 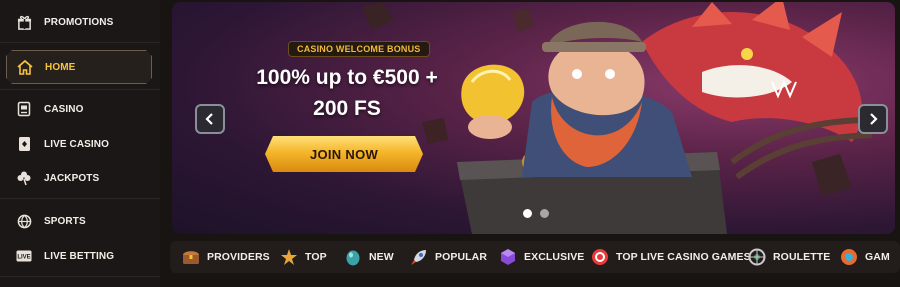 I want to click on category-providers: PROVIDERS, so click(x=226, y=257).